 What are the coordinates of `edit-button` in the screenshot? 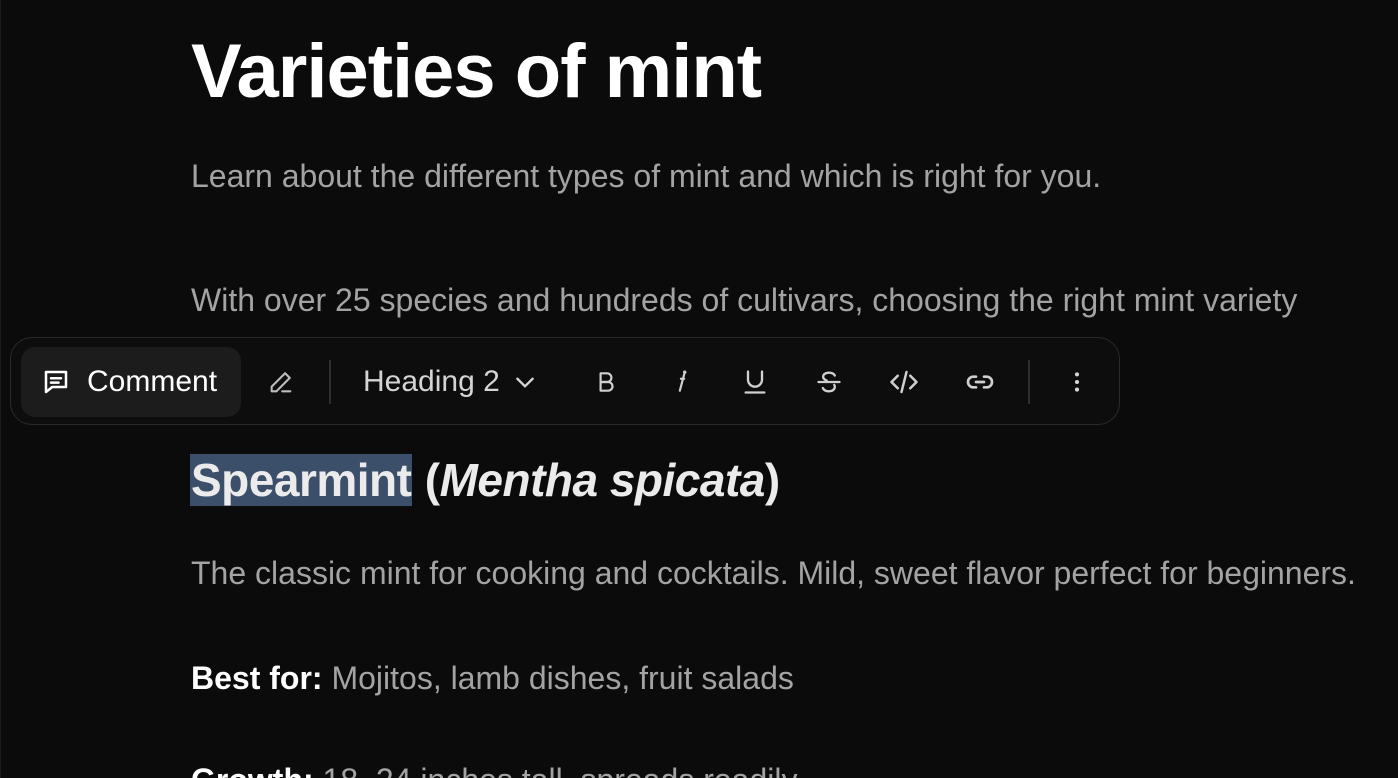 It's located at (281, 382).